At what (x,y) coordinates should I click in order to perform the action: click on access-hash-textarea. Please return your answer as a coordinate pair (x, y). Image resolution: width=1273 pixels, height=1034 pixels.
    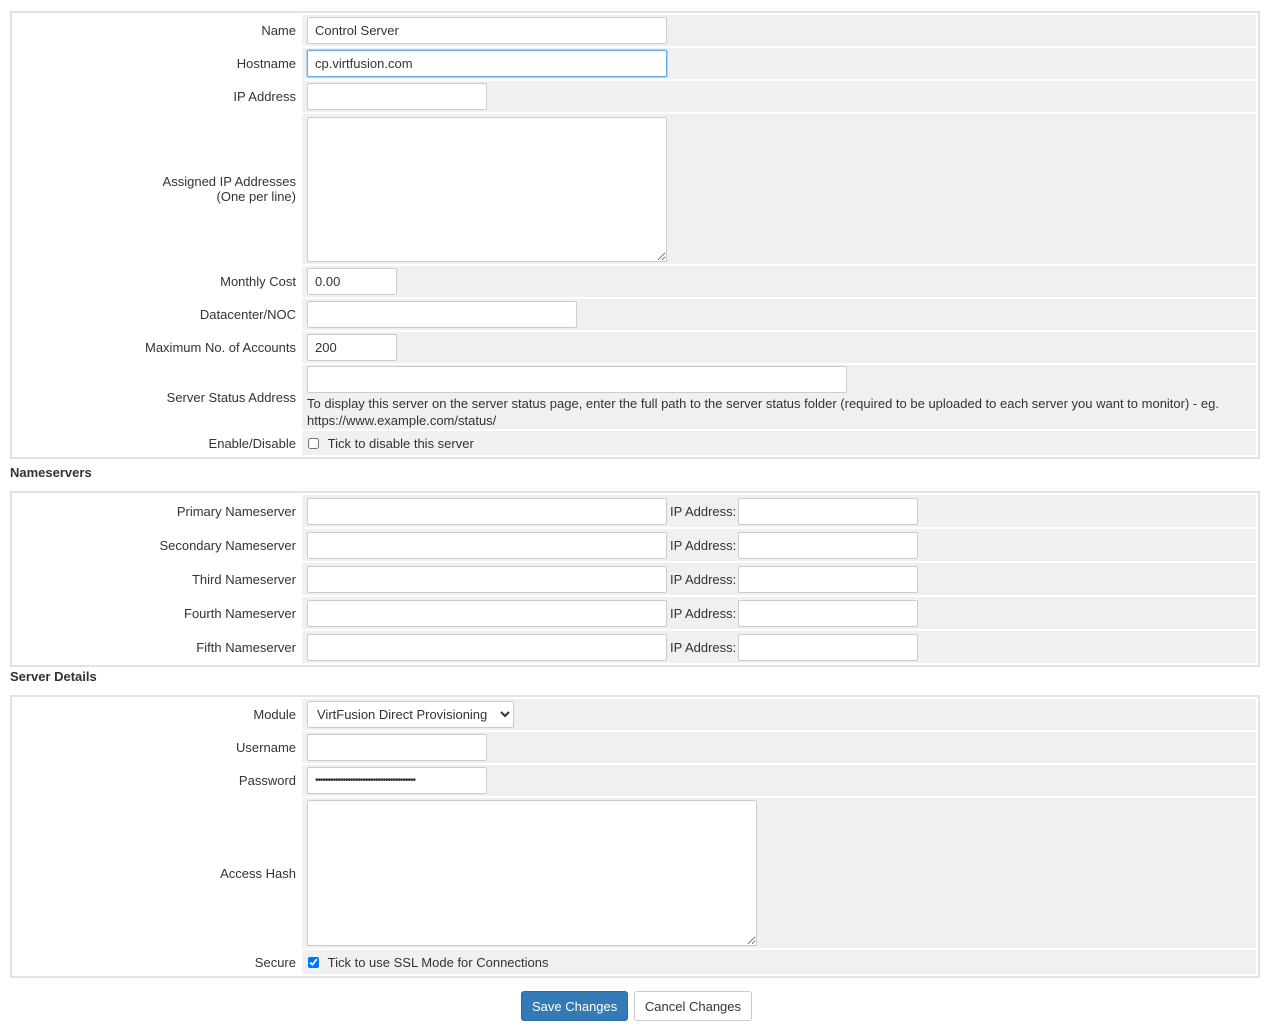
    Looking at the image, I should click on (532, 873).